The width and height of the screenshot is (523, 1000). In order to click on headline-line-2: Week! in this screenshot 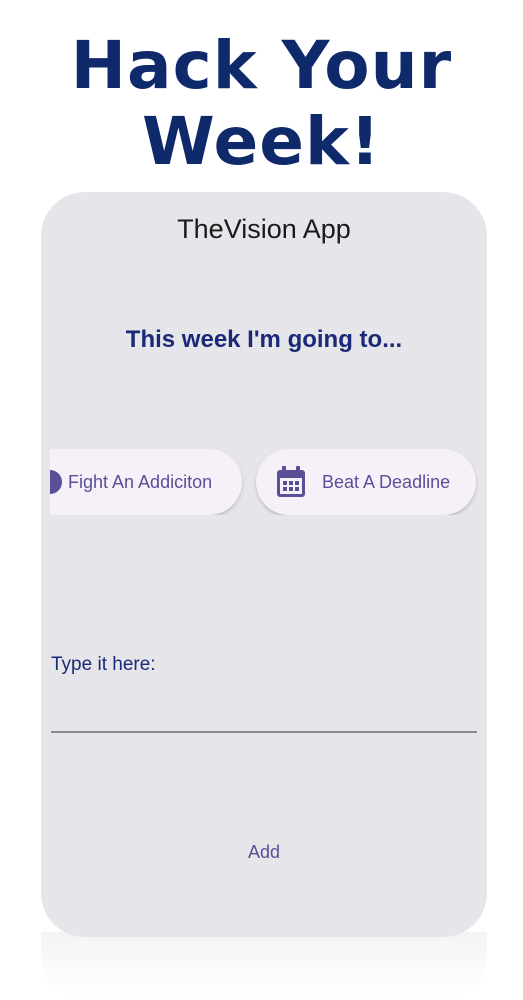, I will do `click(261, 141)`.